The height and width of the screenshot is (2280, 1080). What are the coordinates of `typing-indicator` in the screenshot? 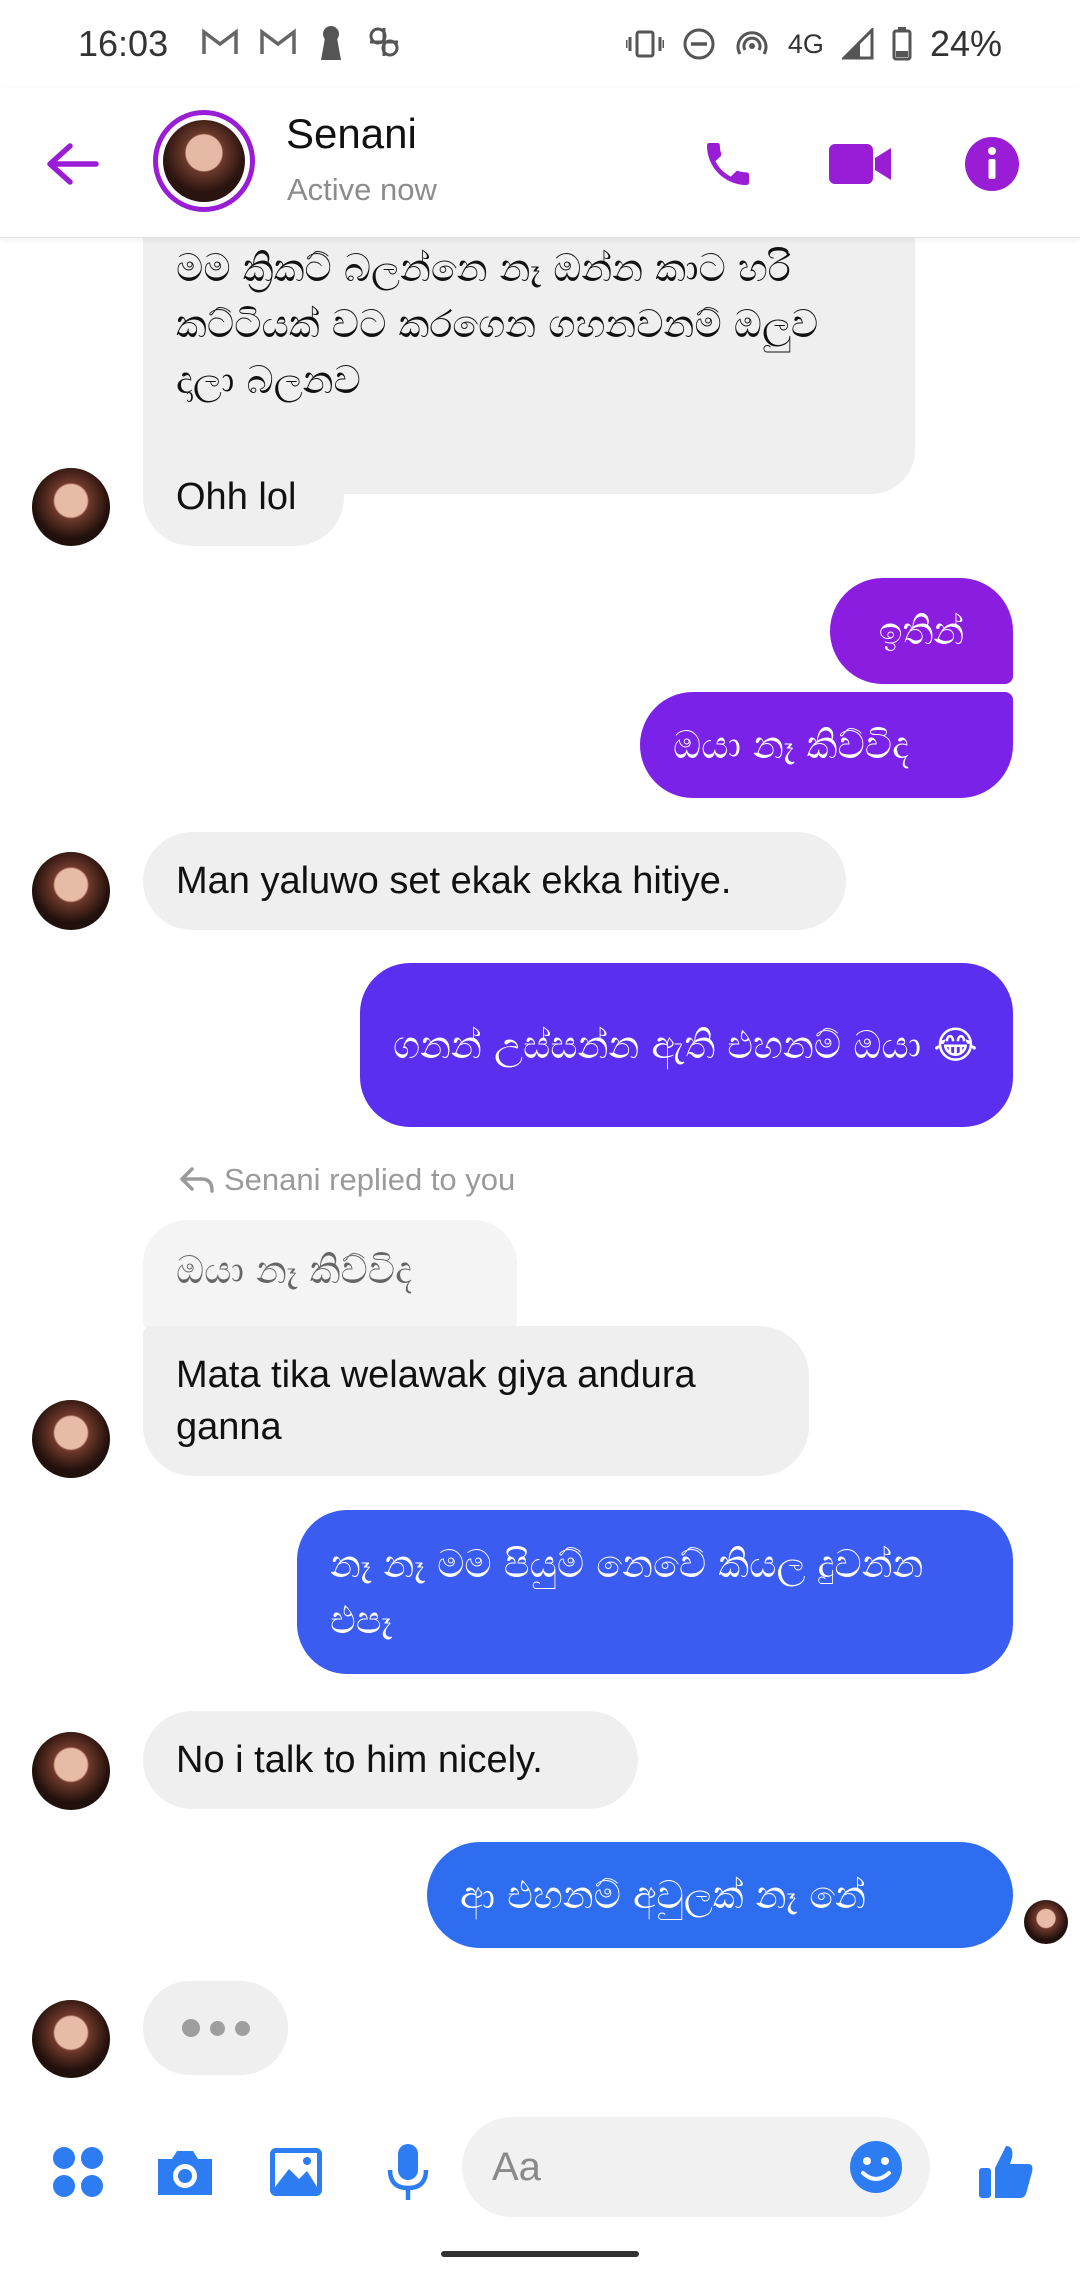 It's located at (215, 2028).